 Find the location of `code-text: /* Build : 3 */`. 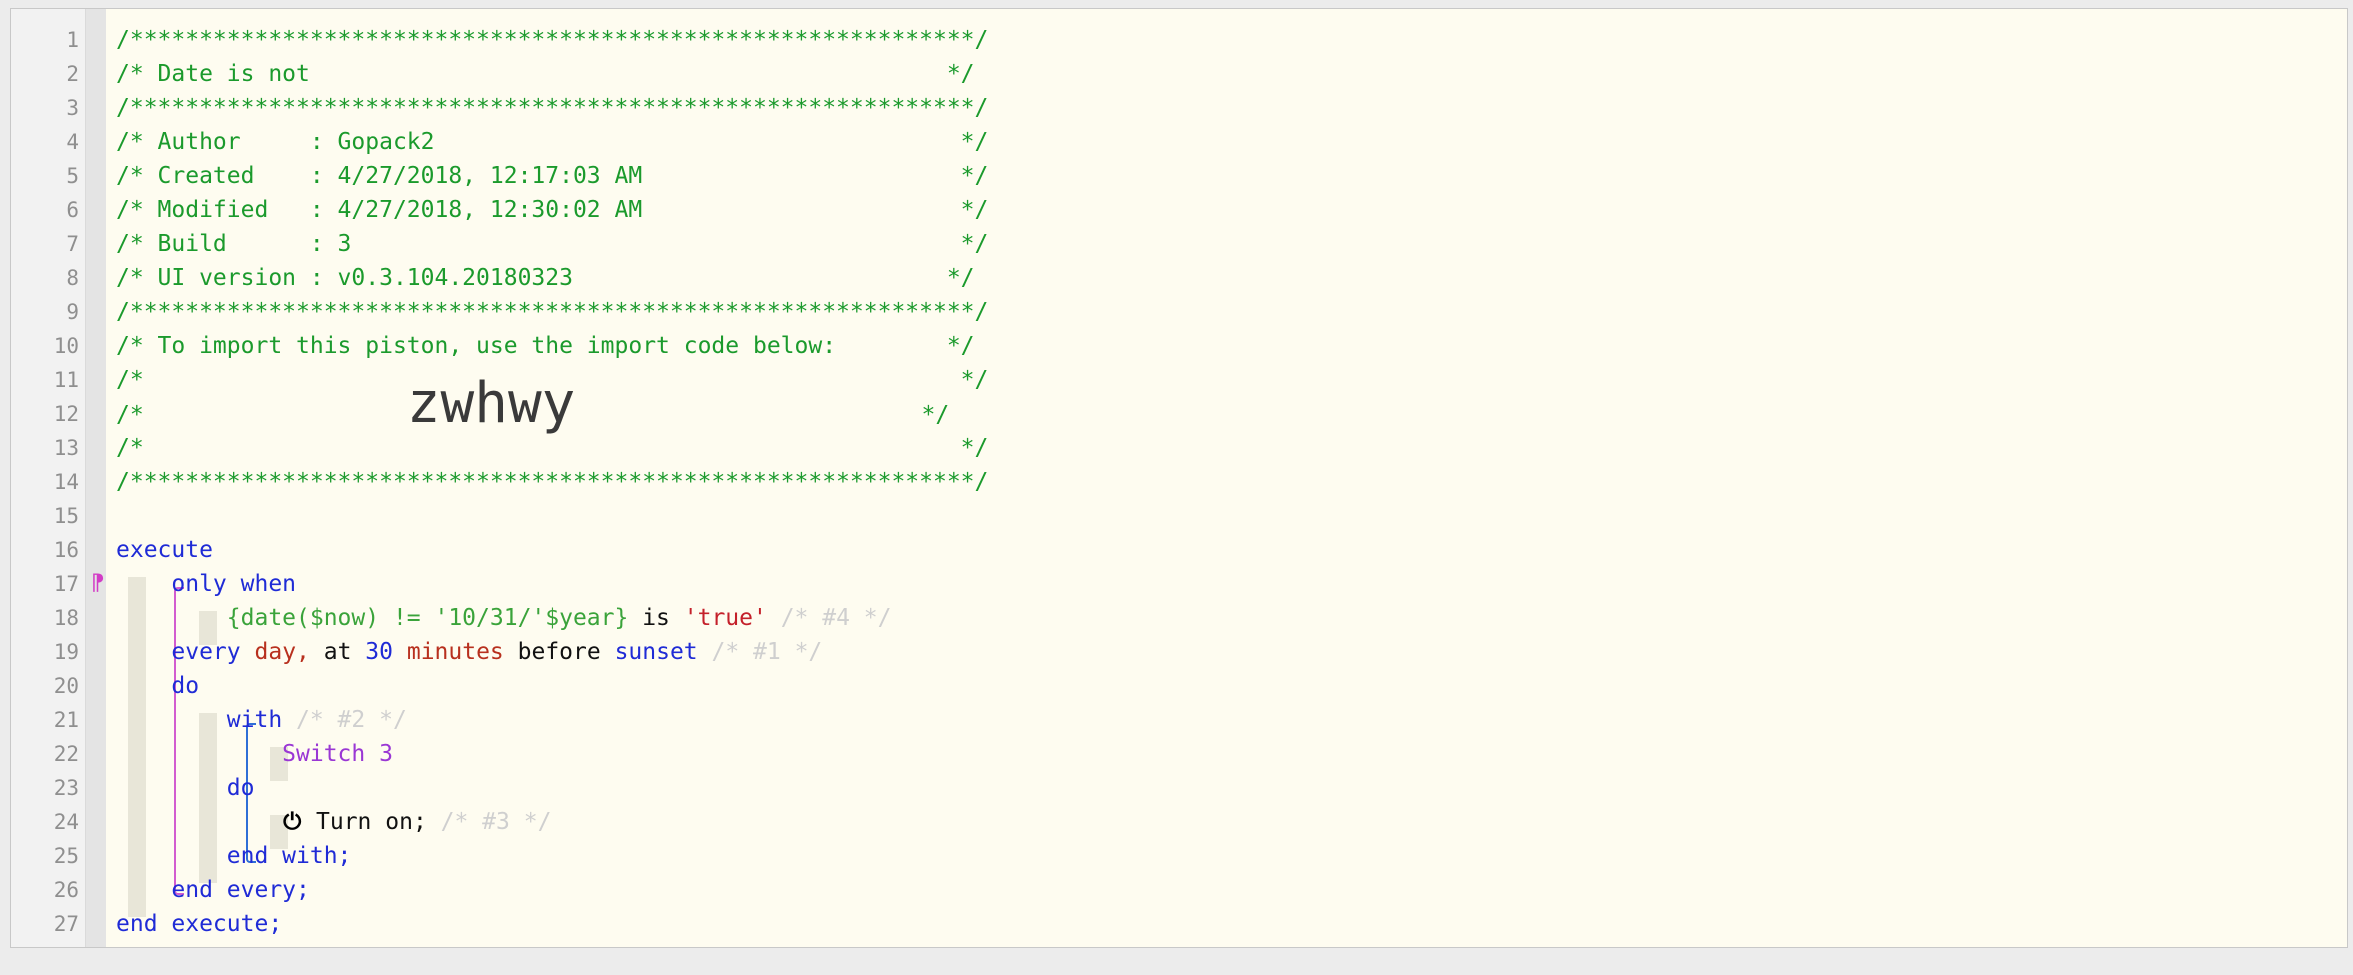

code-text: /* Build : 3 */ is located at coordinates (552, 244).